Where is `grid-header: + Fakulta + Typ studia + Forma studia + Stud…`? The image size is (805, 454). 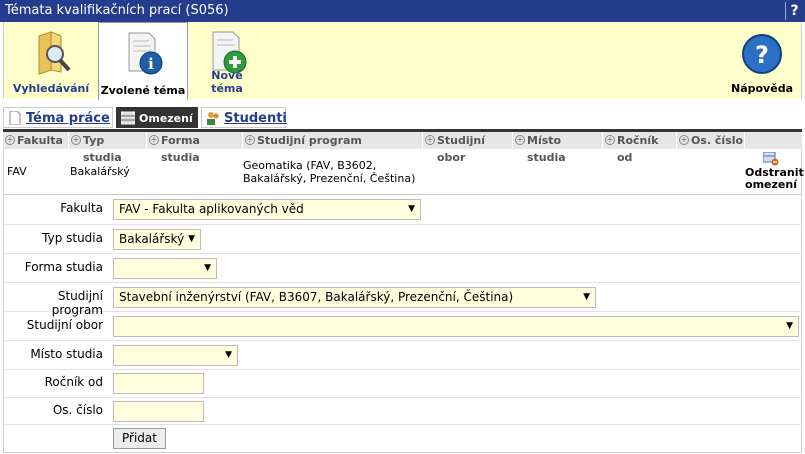
grid-header: + Fakulta + Typ studia + Forma studia + Stud… is located at coordinates (402, 146).